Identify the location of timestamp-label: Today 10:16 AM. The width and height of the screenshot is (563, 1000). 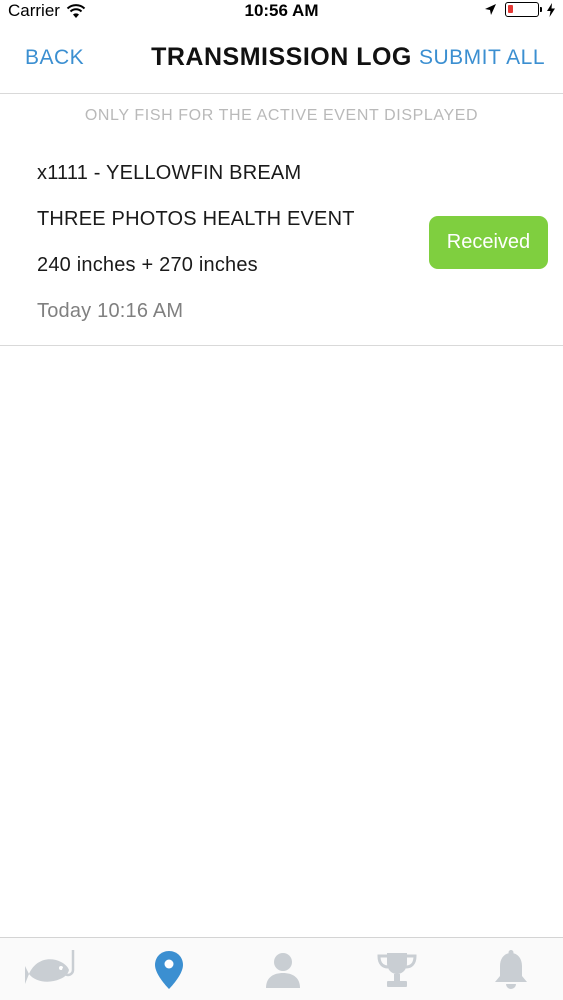
(110, 311).